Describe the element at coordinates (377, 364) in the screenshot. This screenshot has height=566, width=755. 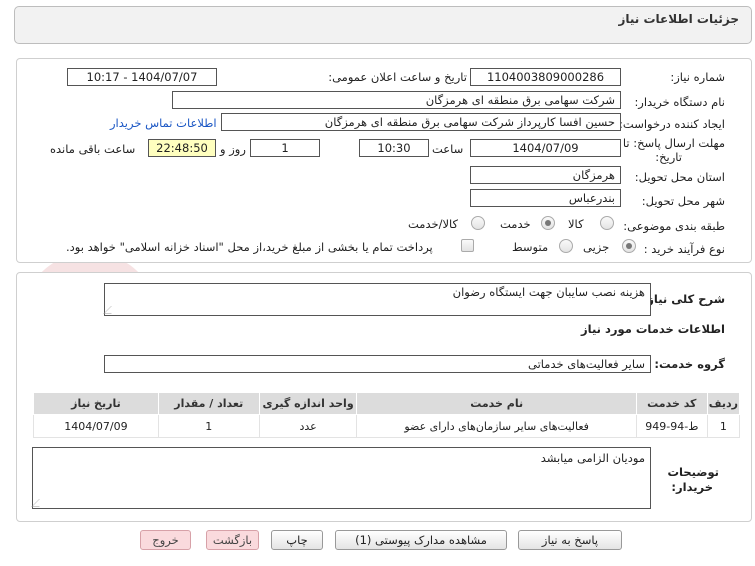
I see `service-group-field: سایر فعالیت‌های خدماتی` at that location.